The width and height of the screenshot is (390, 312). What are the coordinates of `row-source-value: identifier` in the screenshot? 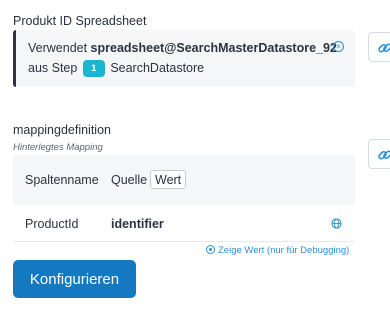 It's located at (137, 224).